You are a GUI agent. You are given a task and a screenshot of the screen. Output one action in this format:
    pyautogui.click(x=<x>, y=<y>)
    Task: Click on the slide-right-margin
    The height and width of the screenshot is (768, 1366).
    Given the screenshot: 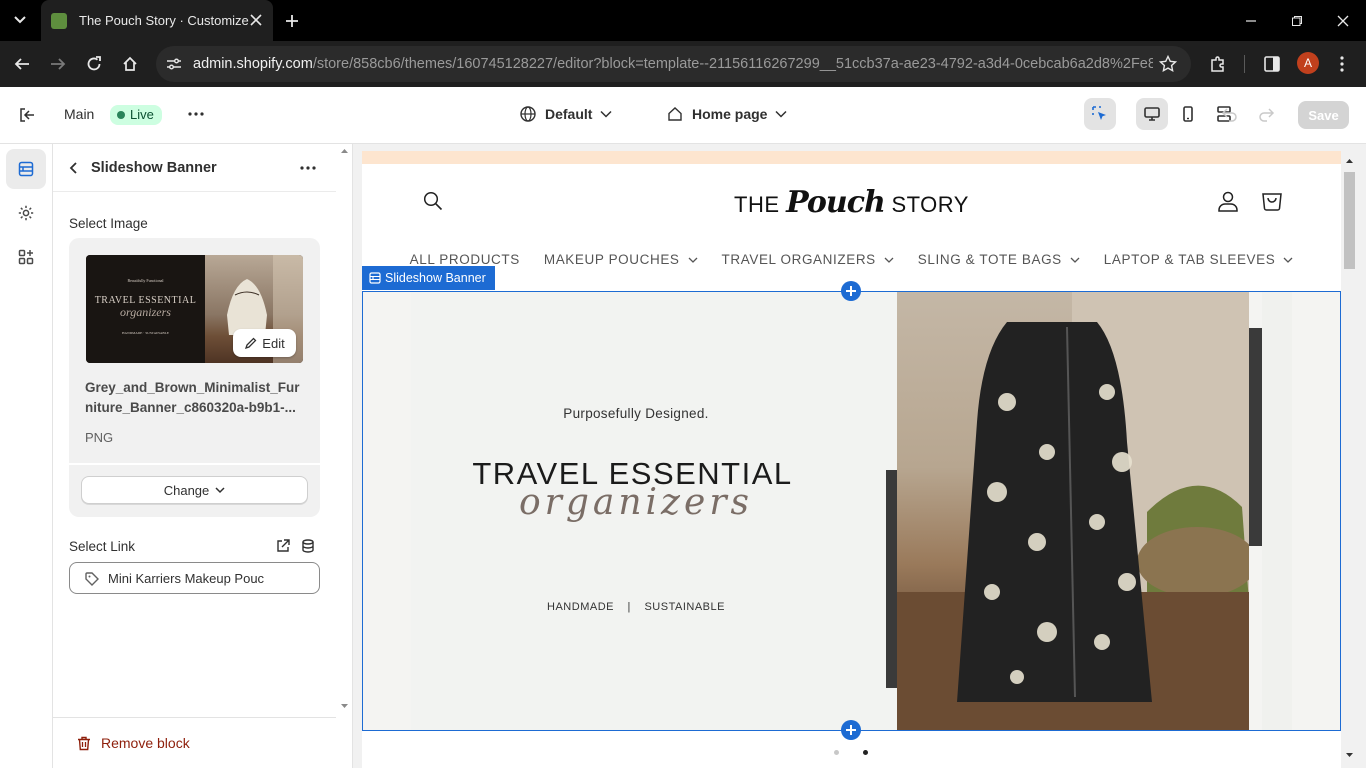 What is the action you would take?
    pyautogui.click(x=1277, y=511)
    